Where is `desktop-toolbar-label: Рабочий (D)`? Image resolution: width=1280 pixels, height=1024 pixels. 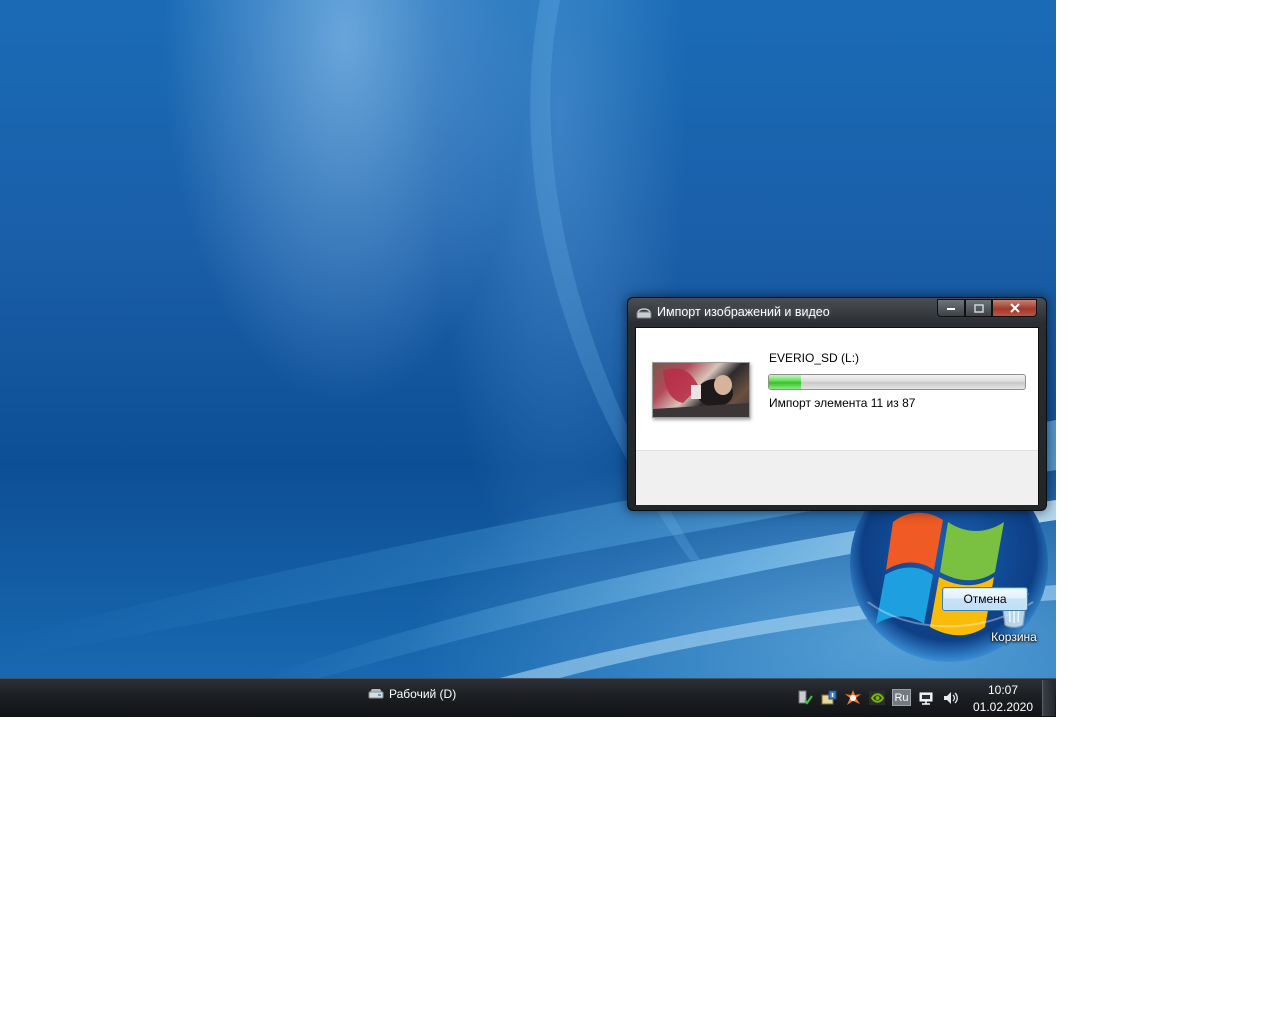
desktop-toolbar-label: Рабочий (D) is located at coordinates (423, 694).